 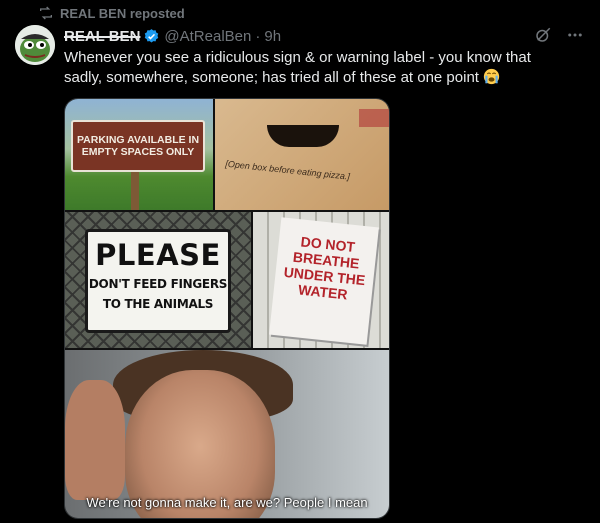 I want to click on box-stripe, so click(x=374, y=118).